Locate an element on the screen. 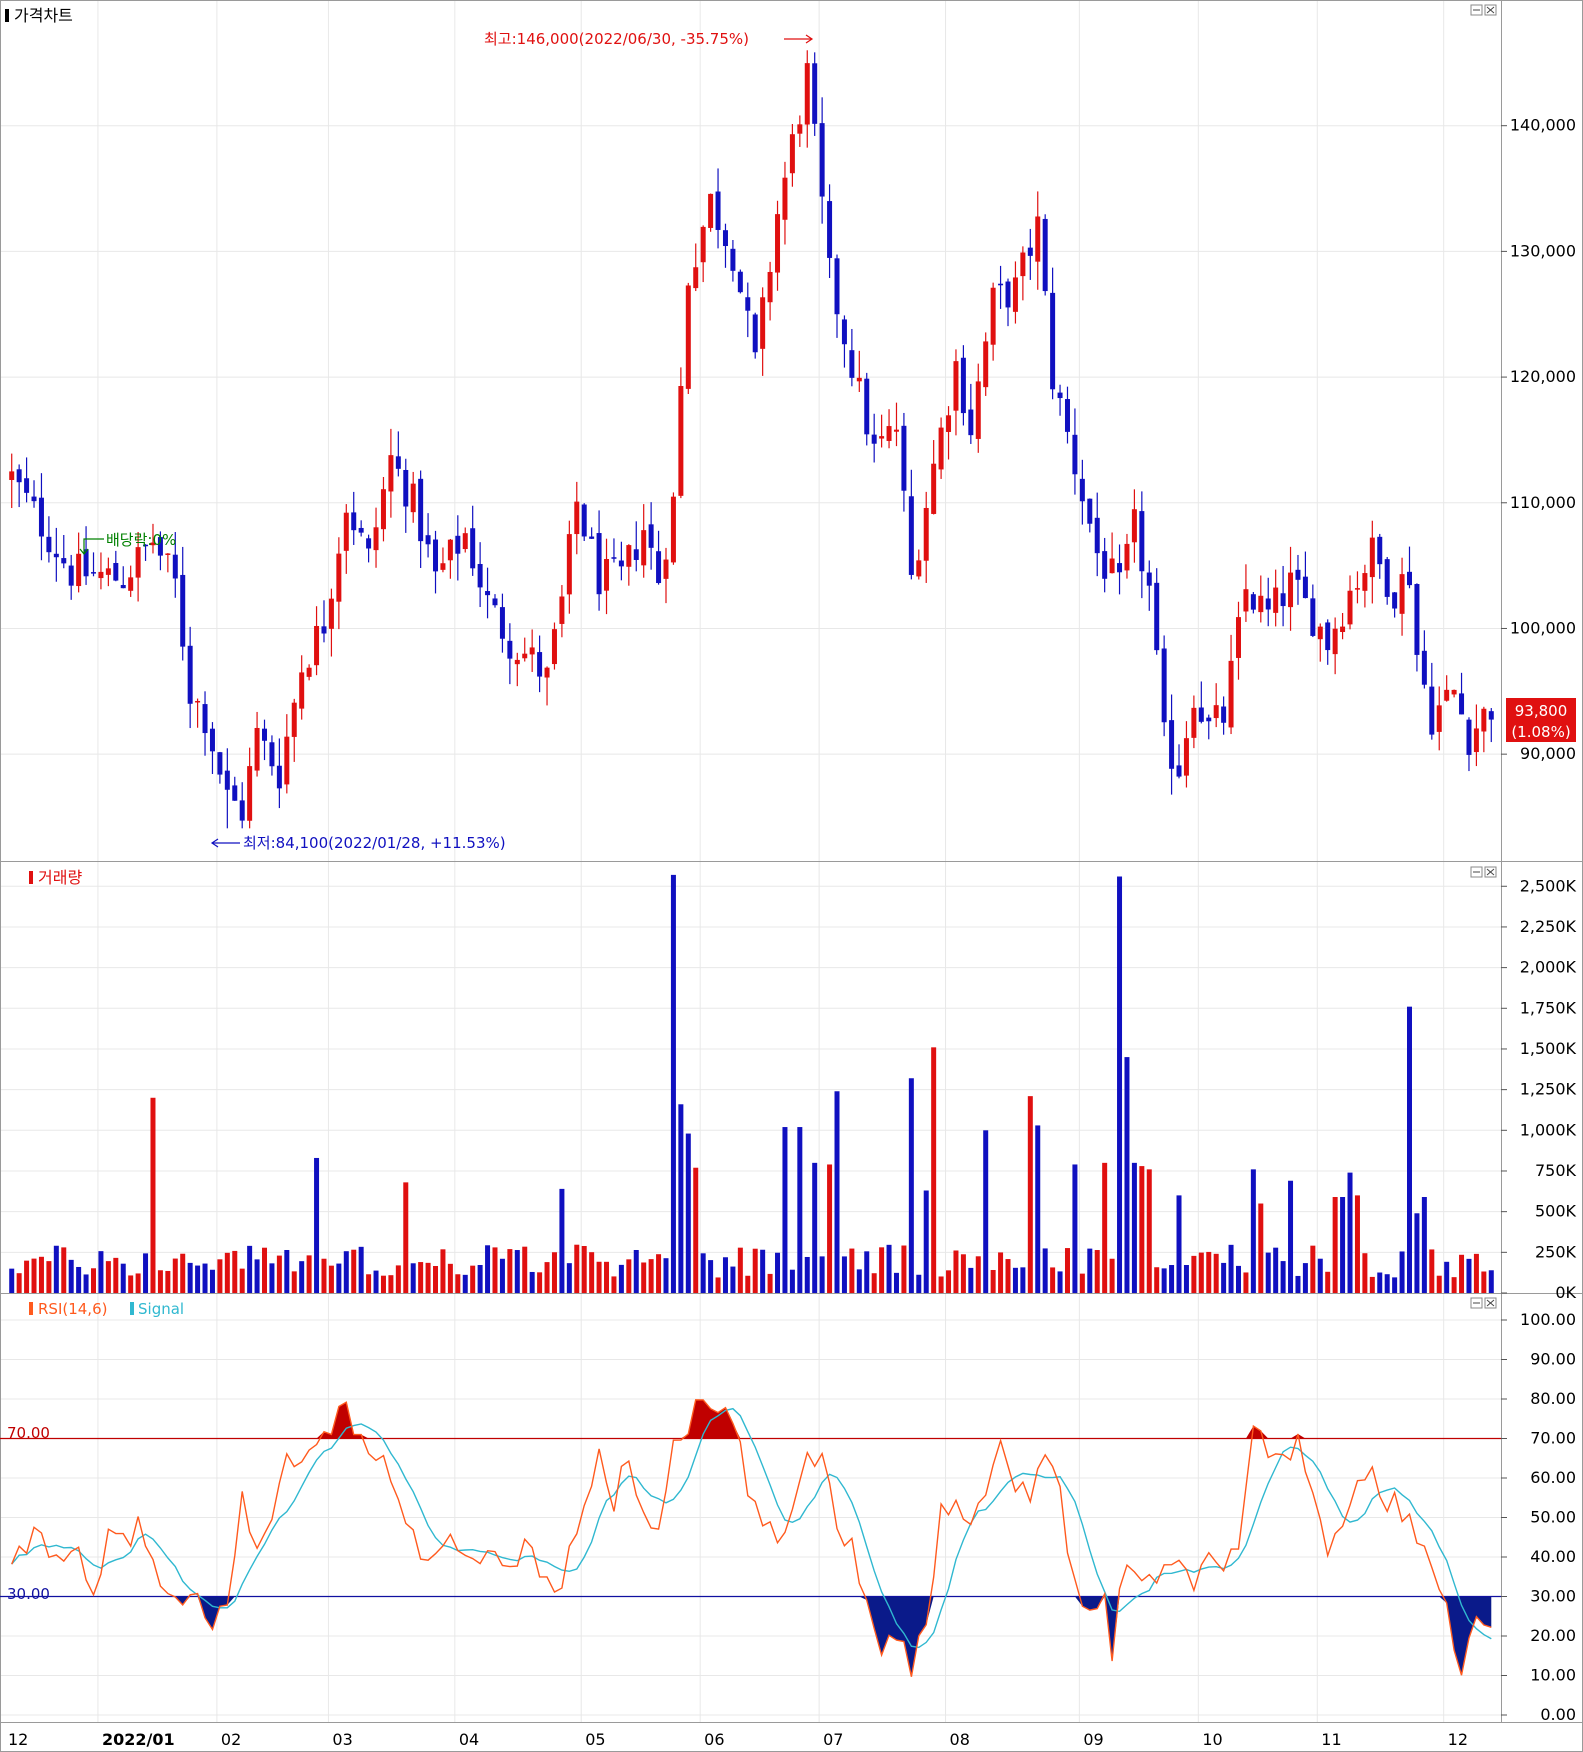 Image resolution: width=1583 pixels, height=1752 pixels. volume-panel-close-button is located at coordinates (1490, 872).